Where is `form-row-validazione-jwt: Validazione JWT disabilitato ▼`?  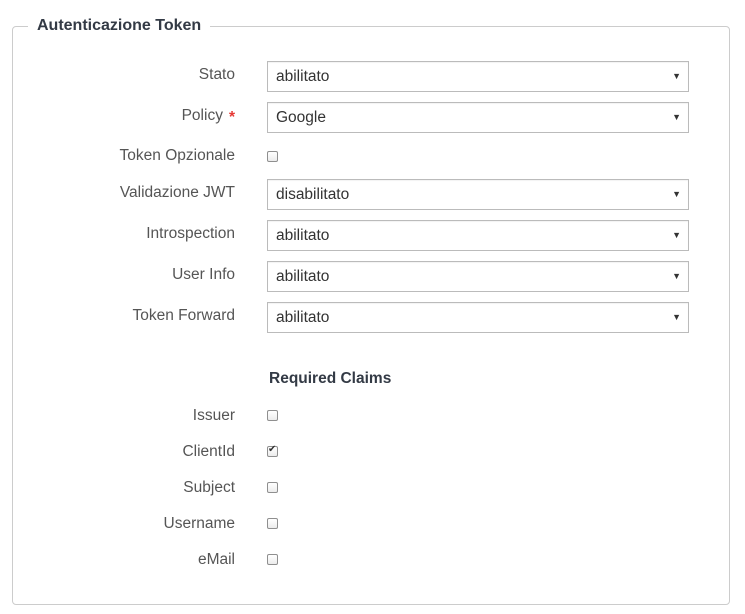 form-row-validazione-jwt: Validazione JWT disabilitato ▼ is located at coordinates (372, 195).